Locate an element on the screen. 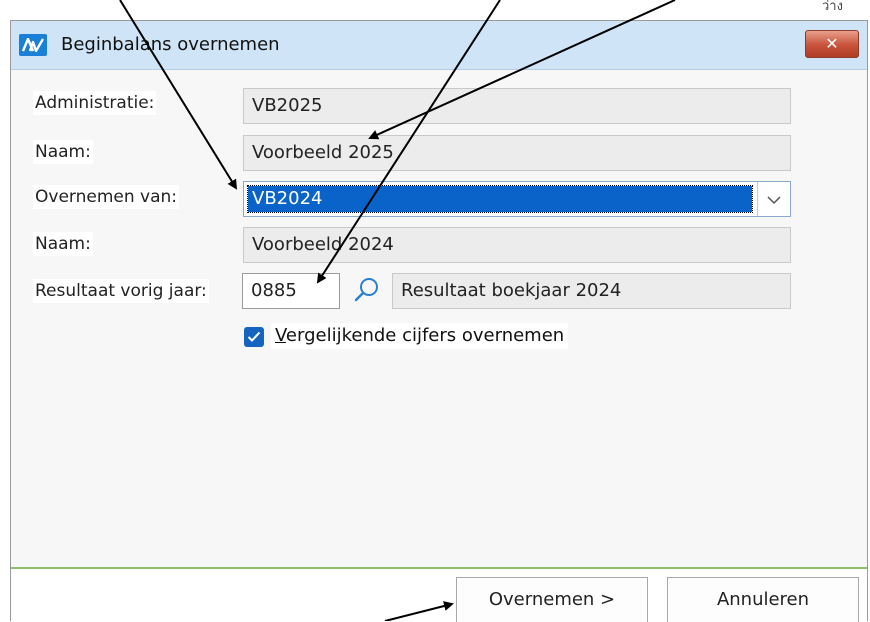  naam2-field: Voorbeeld 2024 is located at coordinates (517, 245).